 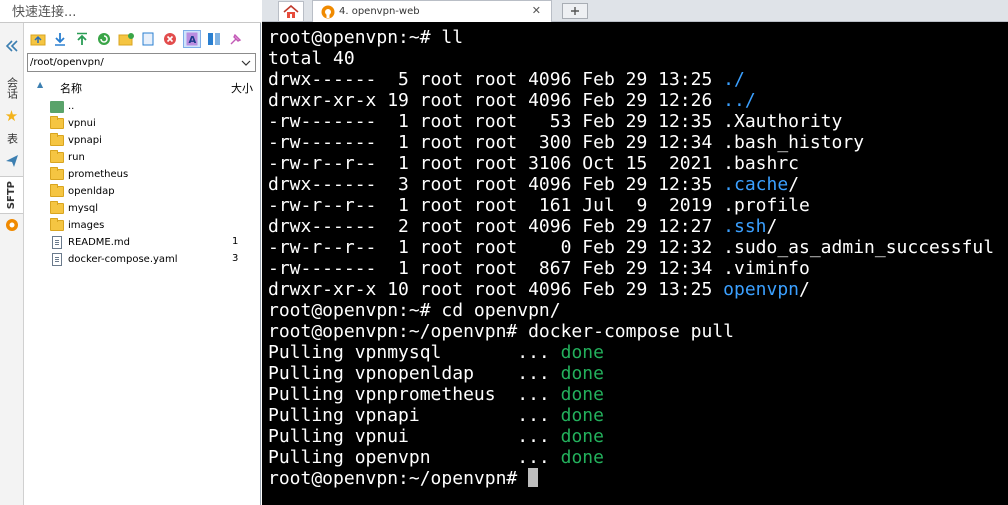 What do you see at coordinates (761, 289) in the screenshot?
I see `dir-name: openvpn` at bounding box center [761, 289].